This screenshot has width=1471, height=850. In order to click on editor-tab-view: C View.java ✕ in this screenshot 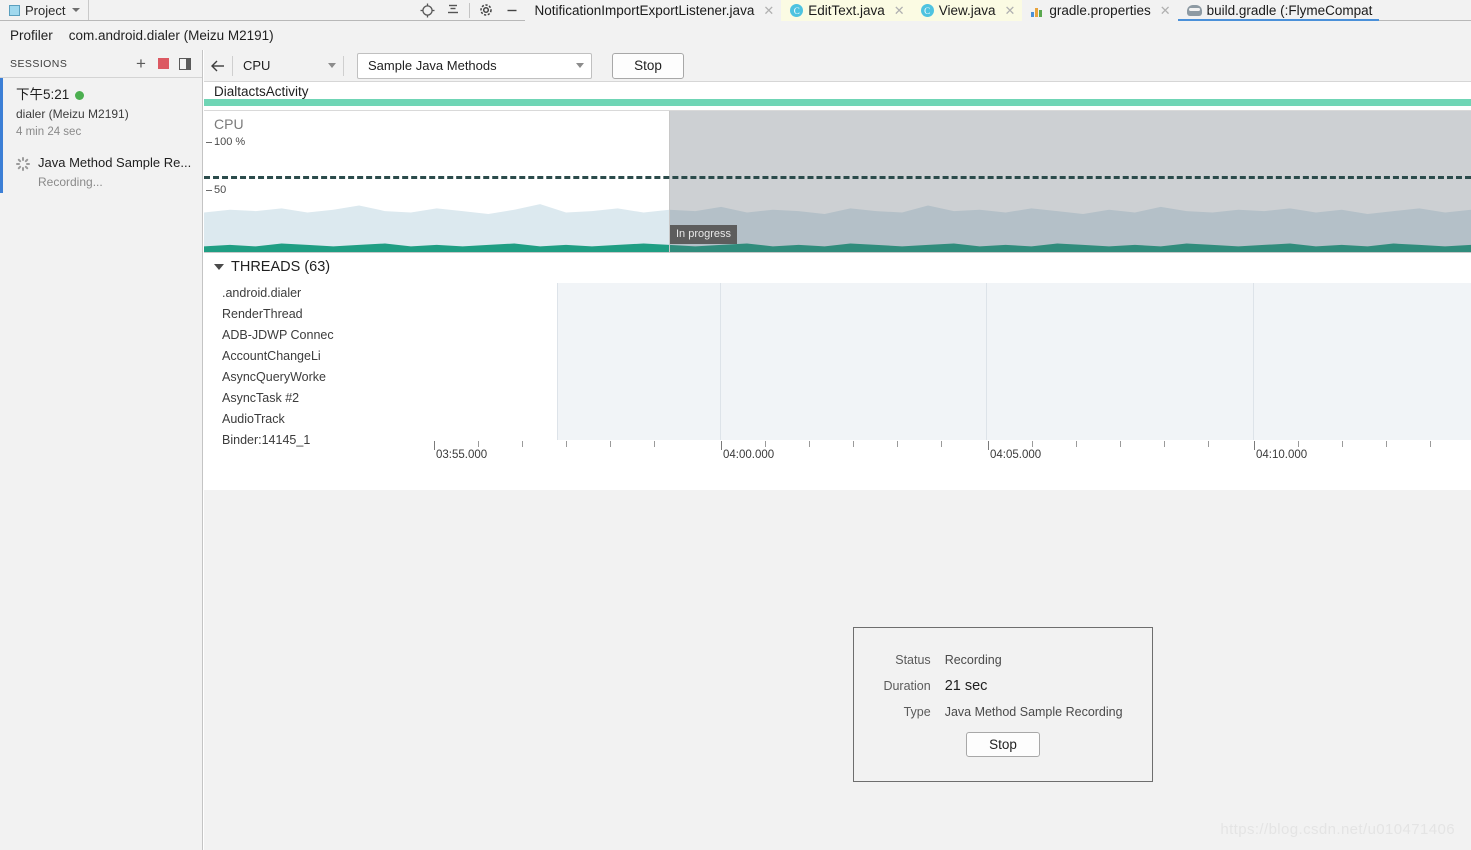, I will do `click(967, 10)`.